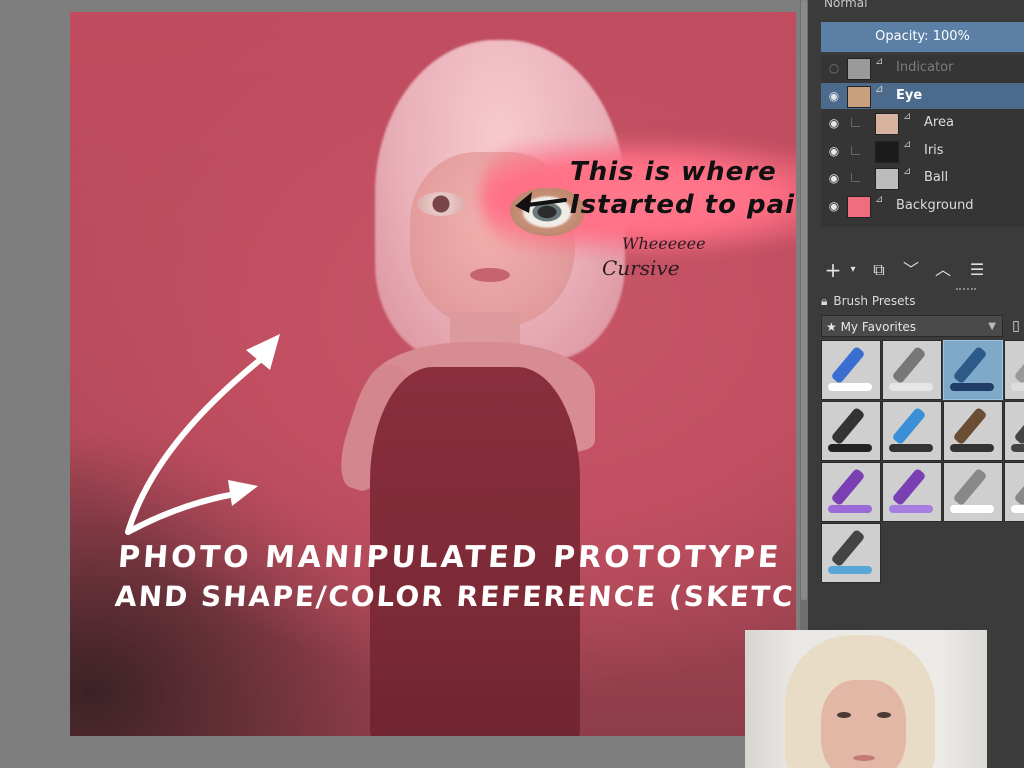 This screenshot has width=1024, height=768. Describe the element at coordinates (844, 715) in the screenshot. I see `webcam-eye-left` at that location.